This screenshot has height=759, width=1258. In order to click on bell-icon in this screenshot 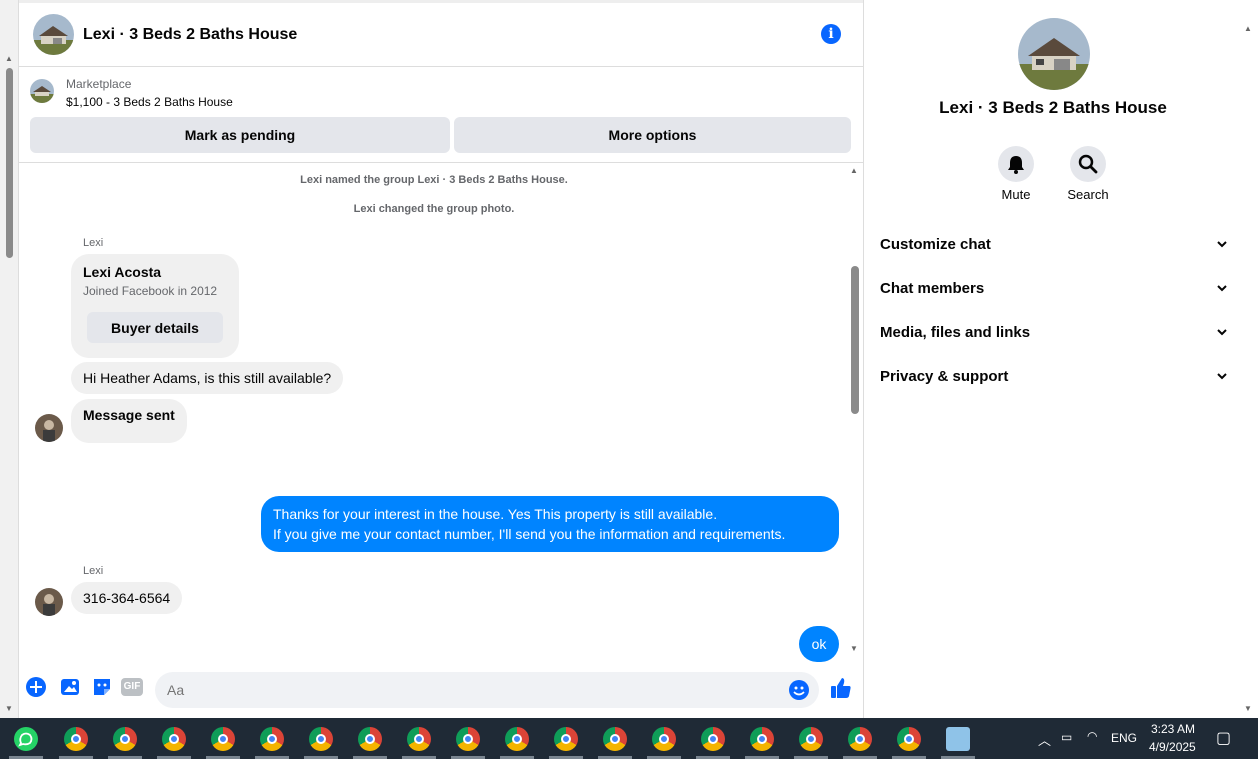, I will do `click(1016, 165)`.